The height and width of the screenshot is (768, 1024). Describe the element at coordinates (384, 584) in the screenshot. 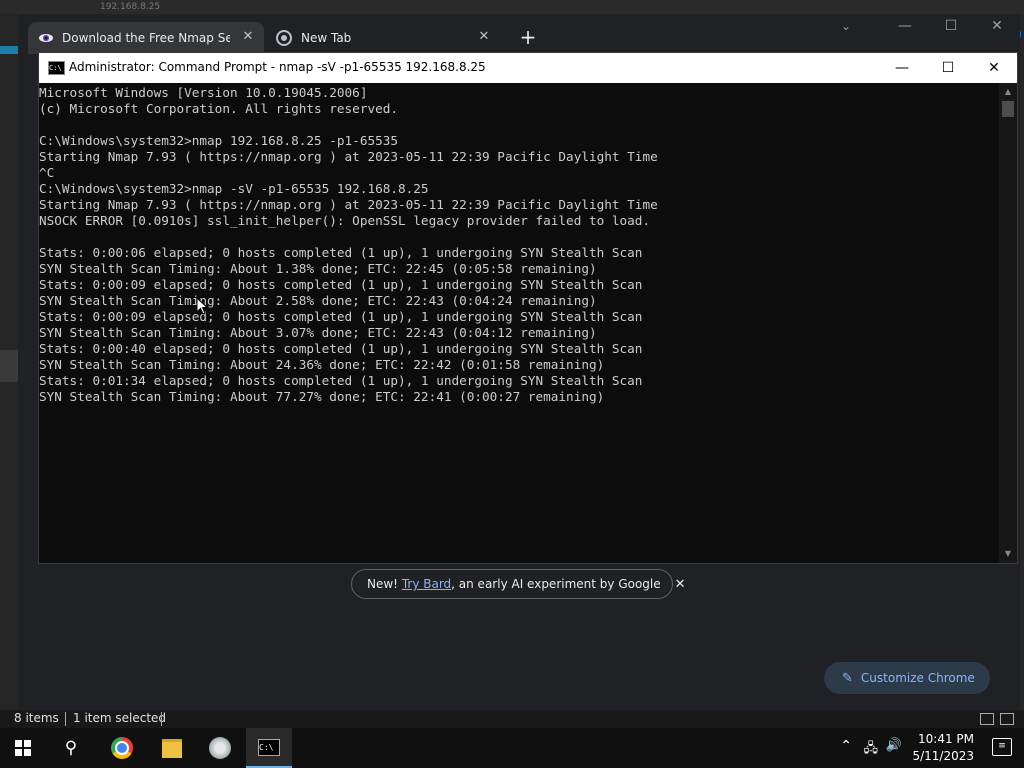

I see `bard-prefix: New!` at that location.